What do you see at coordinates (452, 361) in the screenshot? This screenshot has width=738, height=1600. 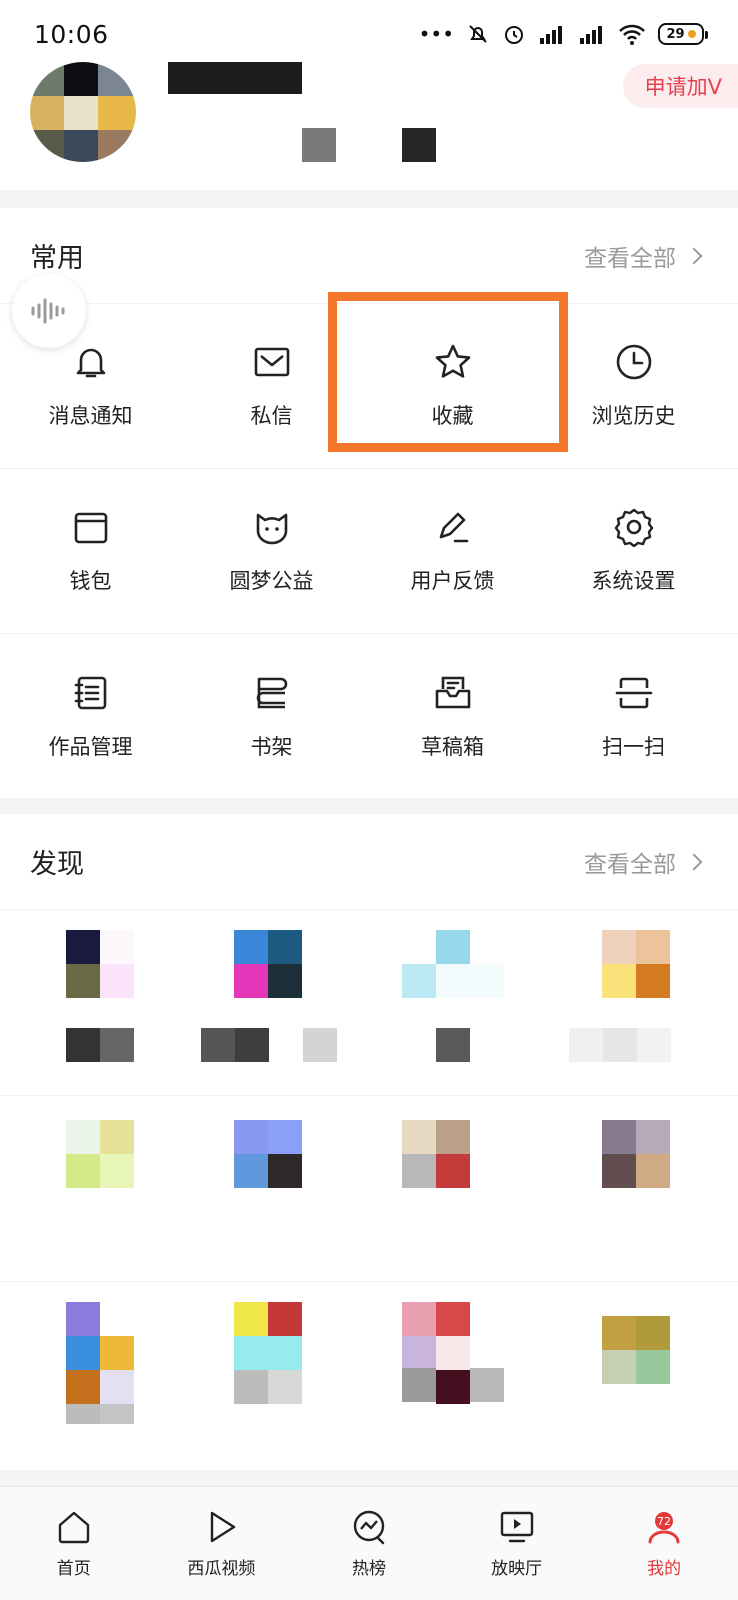 I see `star-icon` at bounding box center [452, 361].